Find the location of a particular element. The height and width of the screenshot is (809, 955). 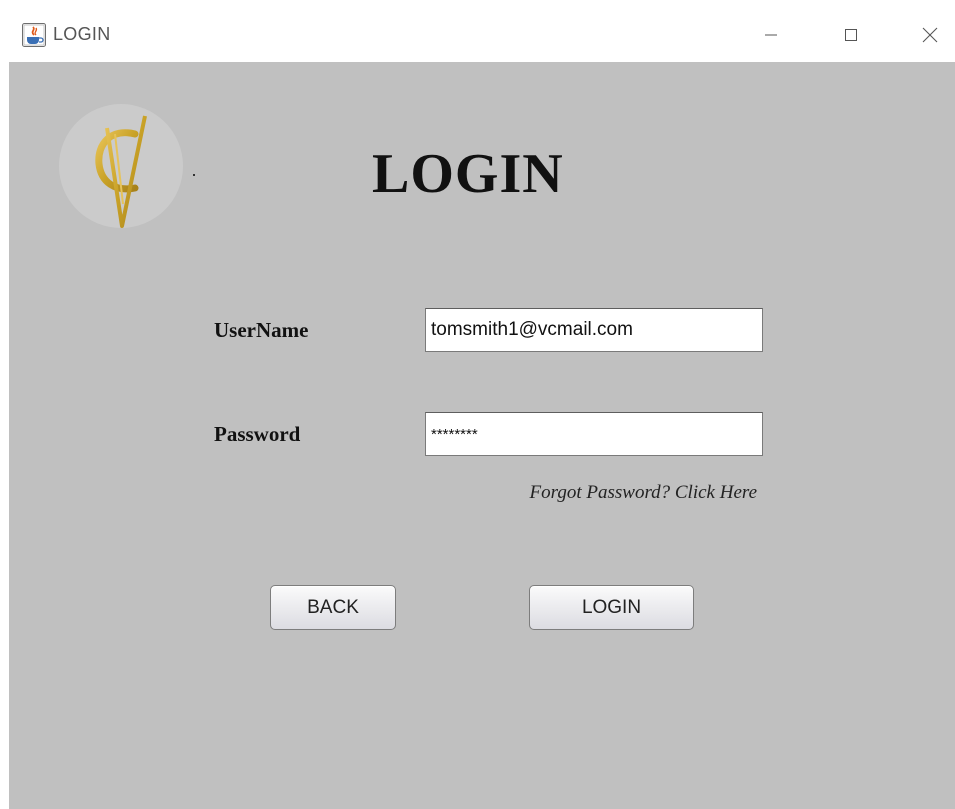

minimize-icon is located at coordinates (771, 35).